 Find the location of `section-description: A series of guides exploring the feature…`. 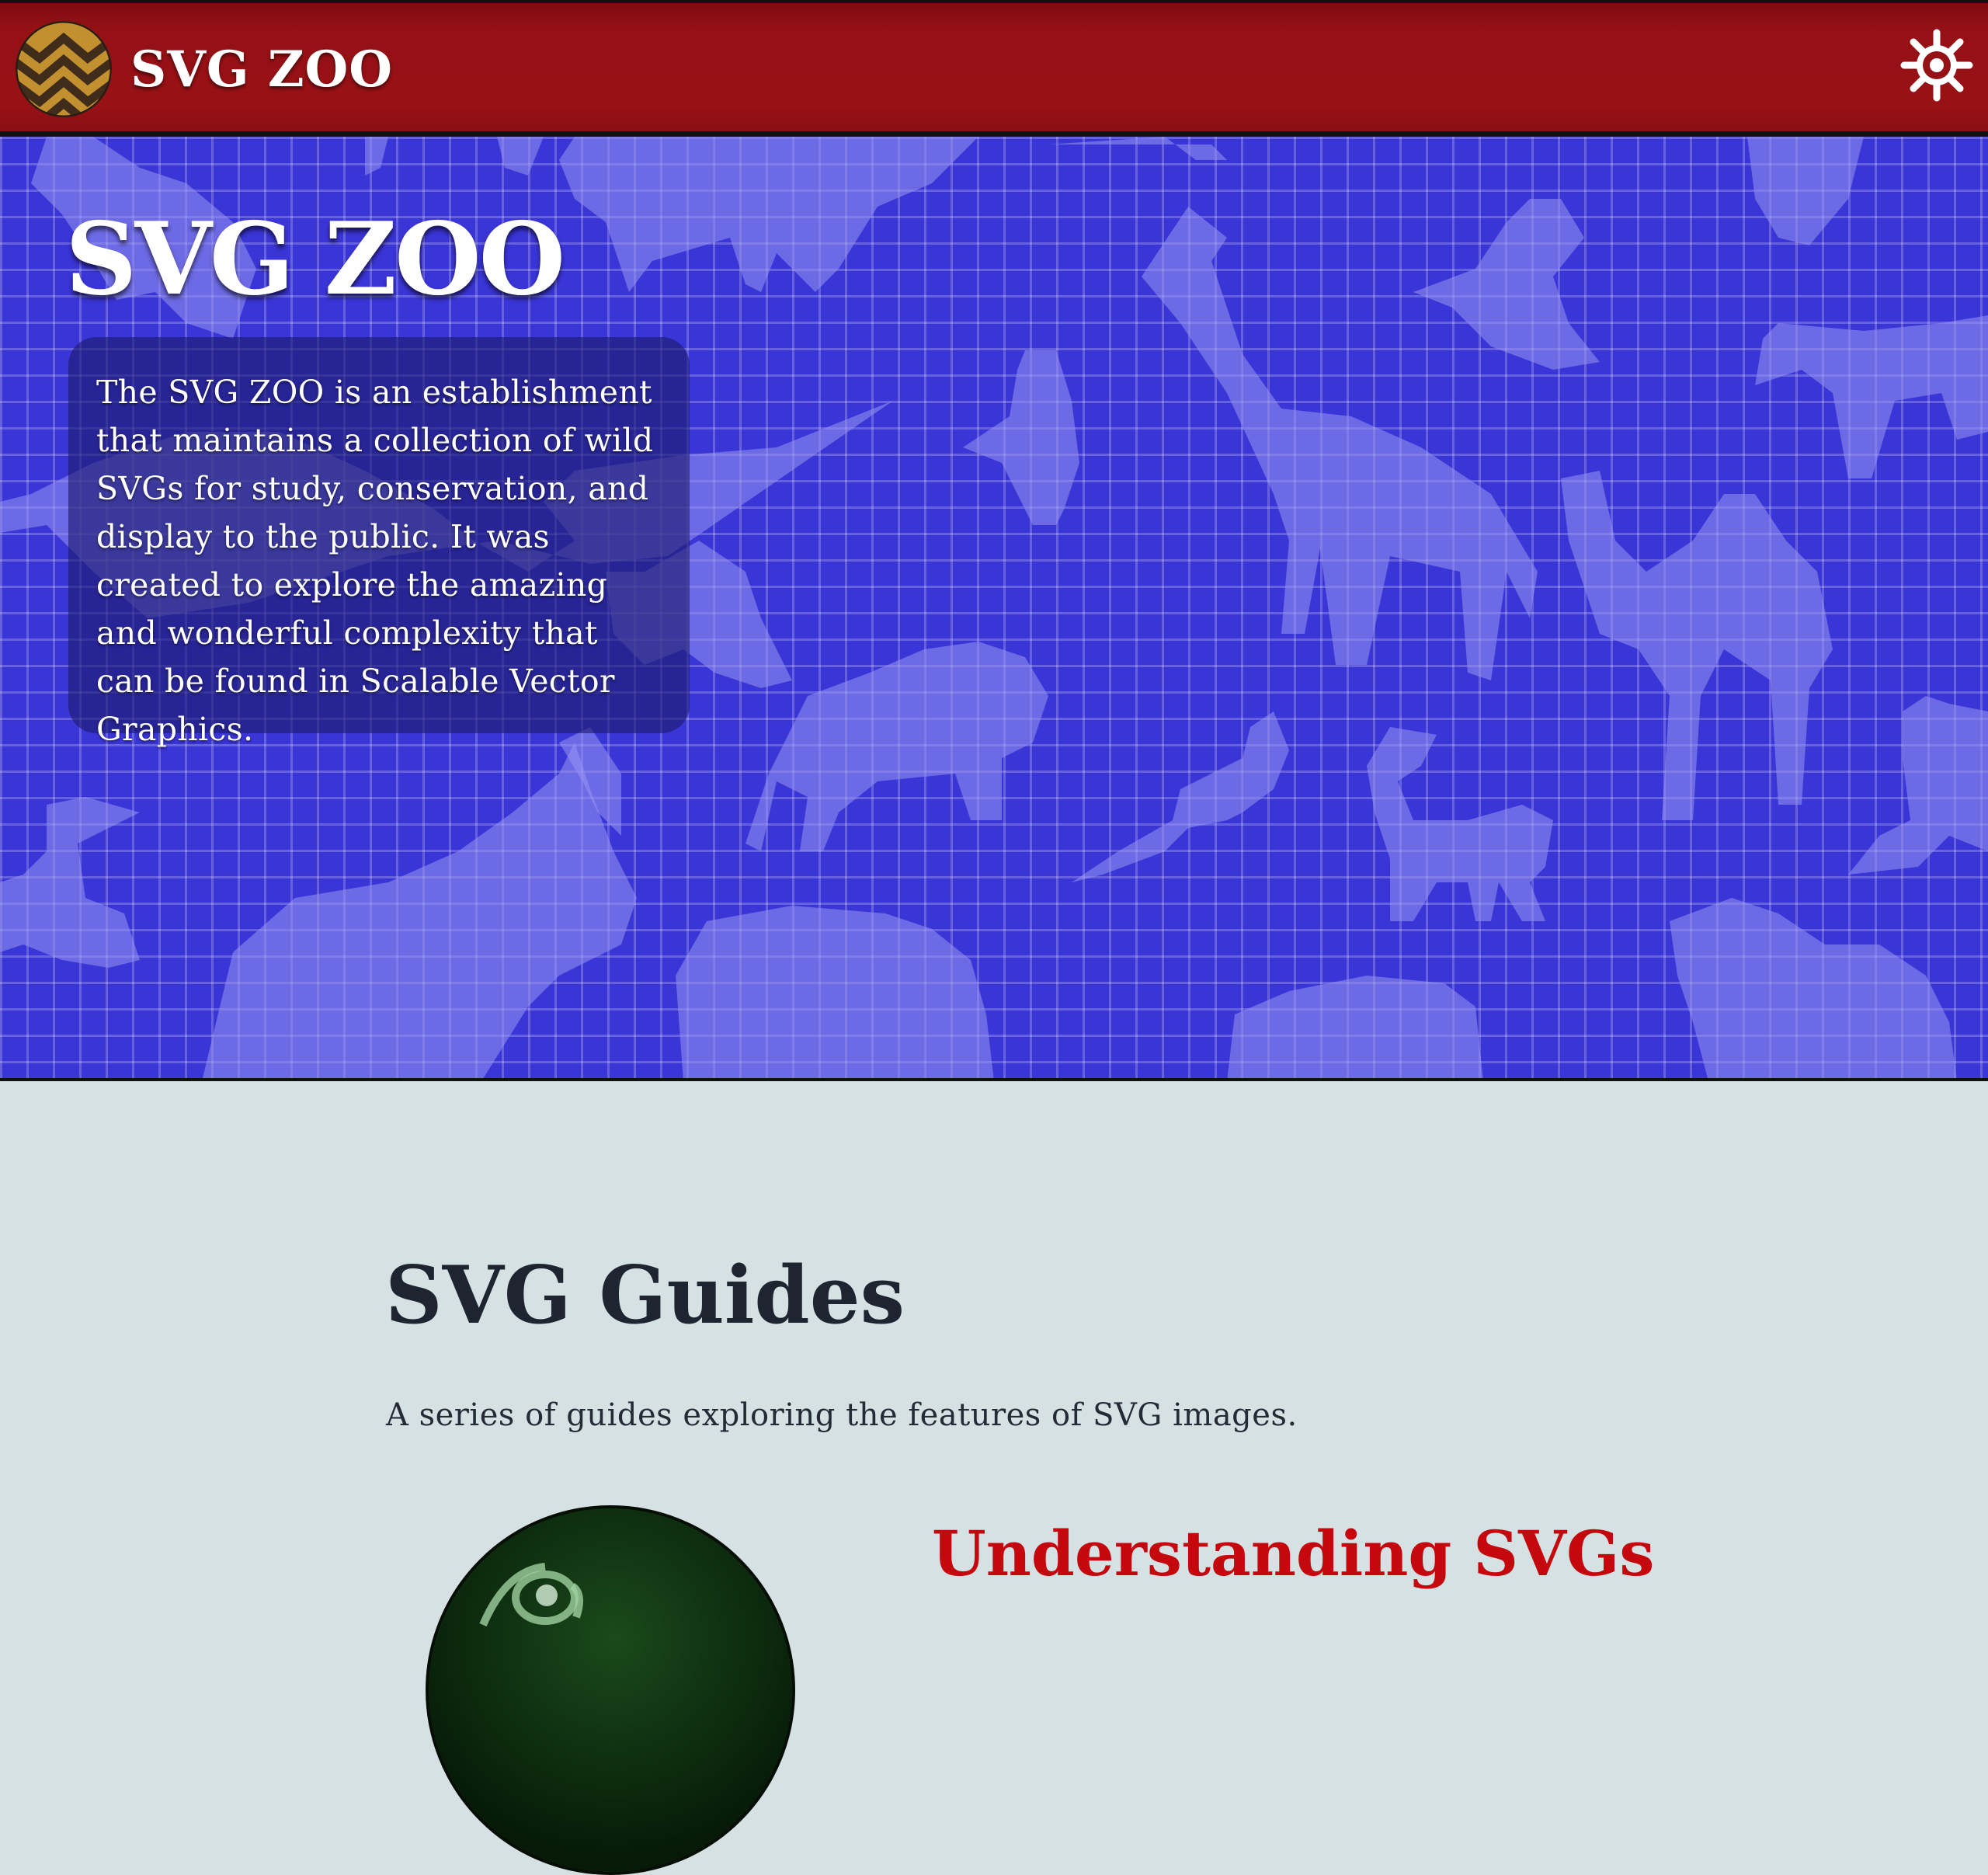

section-description: A series of guides exploring the feature… is located at coordinates (842, 1415).